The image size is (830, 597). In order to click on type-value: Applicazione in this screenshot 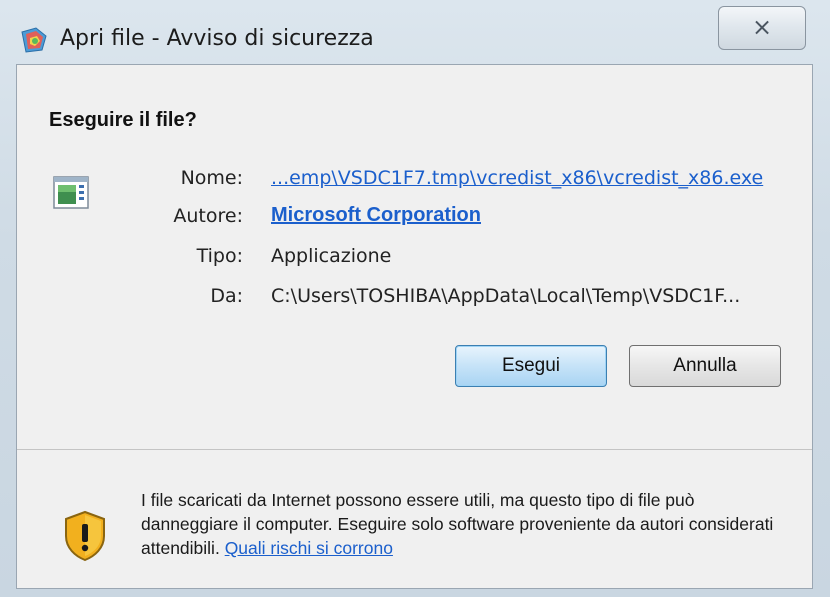, I will do `click(331, 256)`.